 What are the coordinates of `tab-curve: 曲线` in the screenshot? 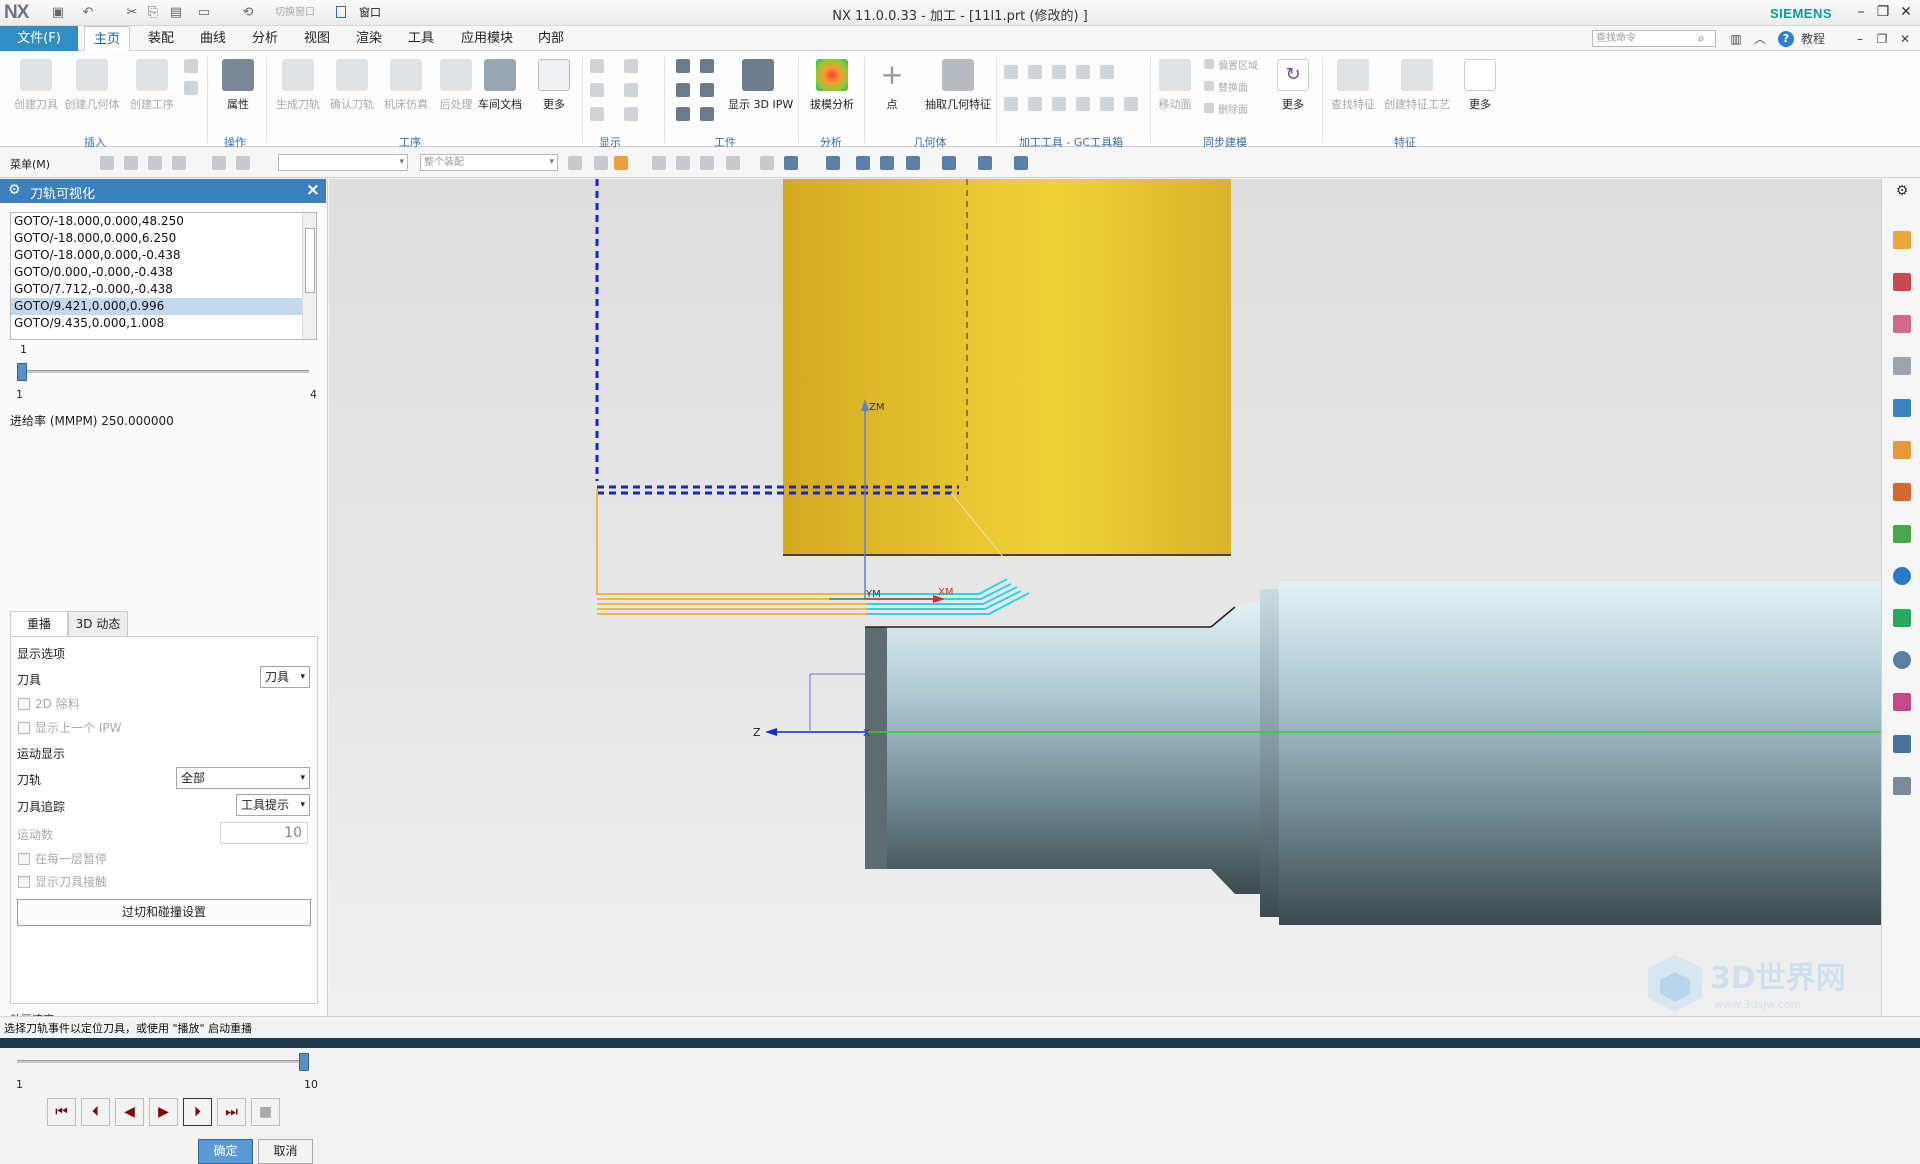 It's located at (213, 38).